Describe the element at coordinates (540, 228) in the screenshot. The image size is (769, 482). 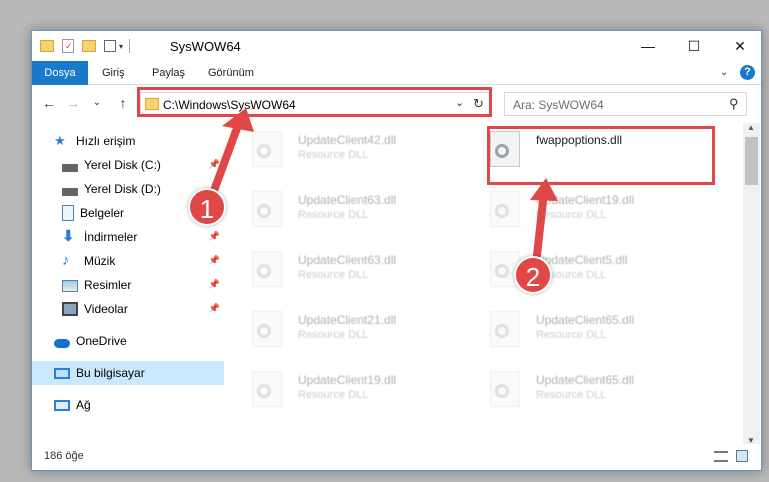
I see `arrow-2-line` at that location.